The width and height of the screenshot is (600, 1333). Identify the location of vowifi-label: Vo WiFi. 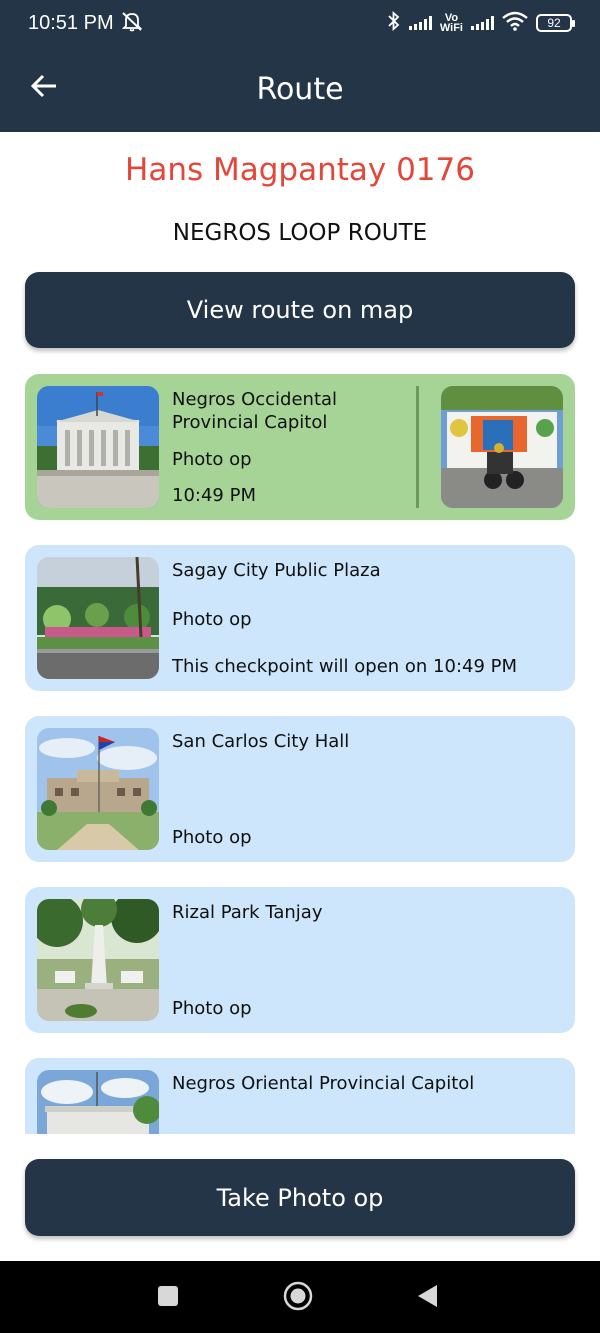
(451, 23).